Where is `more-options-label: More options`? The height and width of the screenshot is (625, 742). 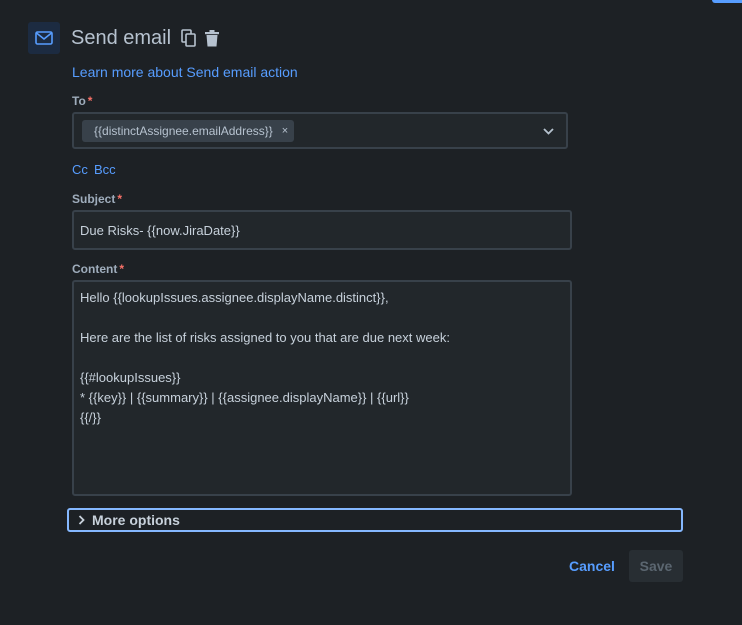 more-options-label: More options is located at coordinates (136, 520).